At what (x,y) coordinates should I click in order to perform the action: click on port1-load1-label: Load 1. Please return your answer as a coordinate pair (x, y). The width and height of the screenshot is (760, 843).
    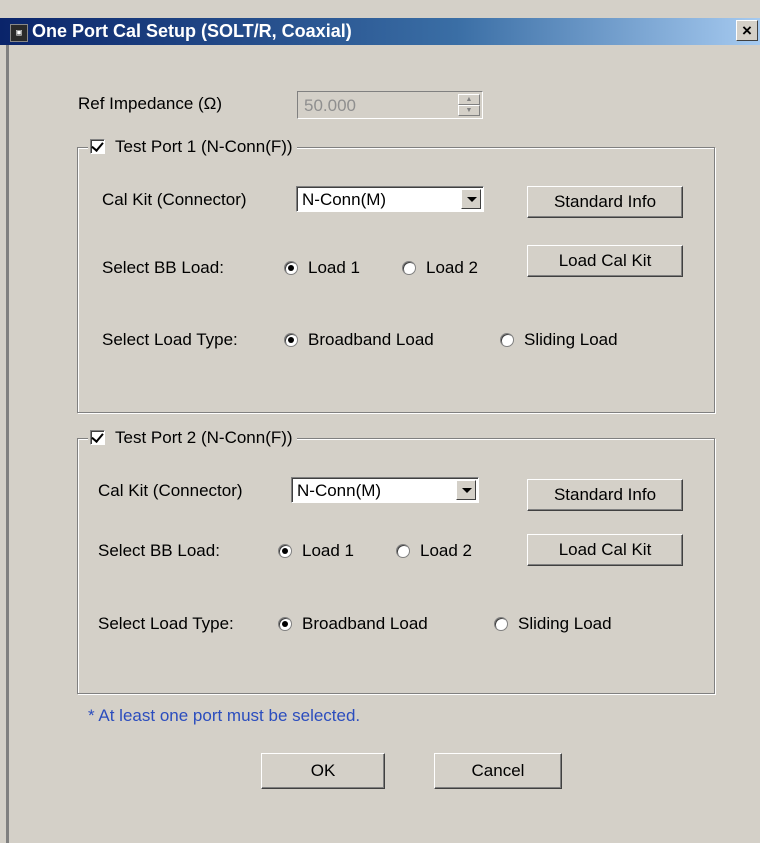
    Looking at the image, I should click on (334, 267).